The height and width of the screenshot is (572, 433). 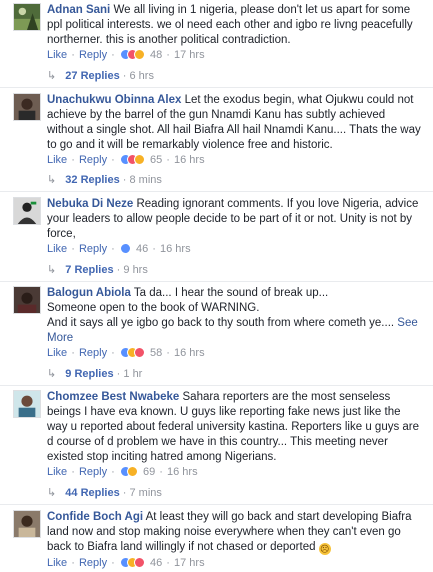 I want to click on comment-author: Confide Boch Agi, so click(x=95, y=517).